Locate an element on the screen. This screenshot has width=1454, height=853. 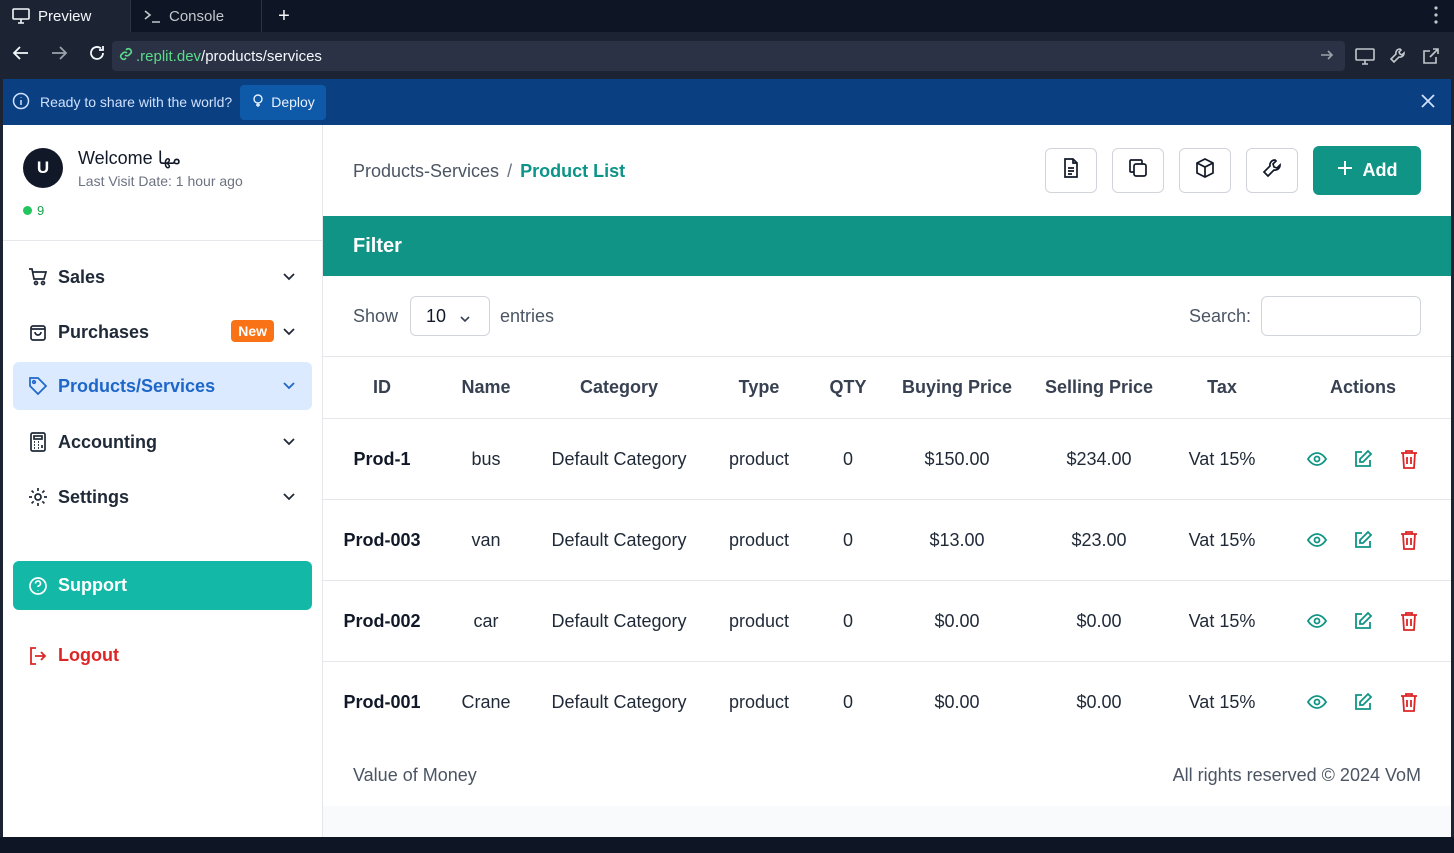
column-header: Type is located at coordinates (759, 387).